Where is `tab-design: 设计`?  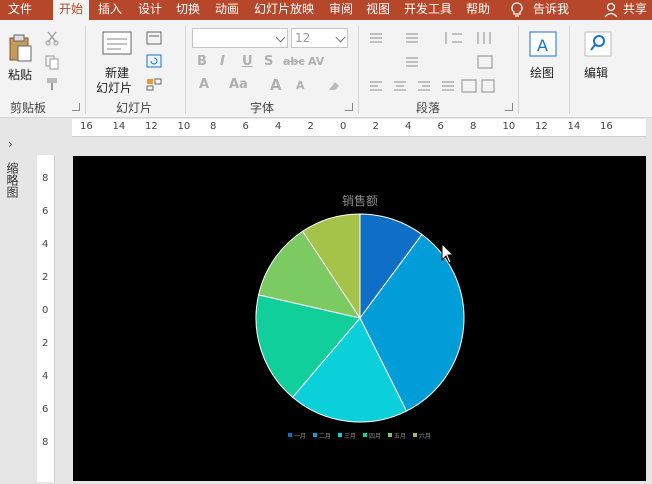 tab-design: 设计 is located at coordinates (150, 10).